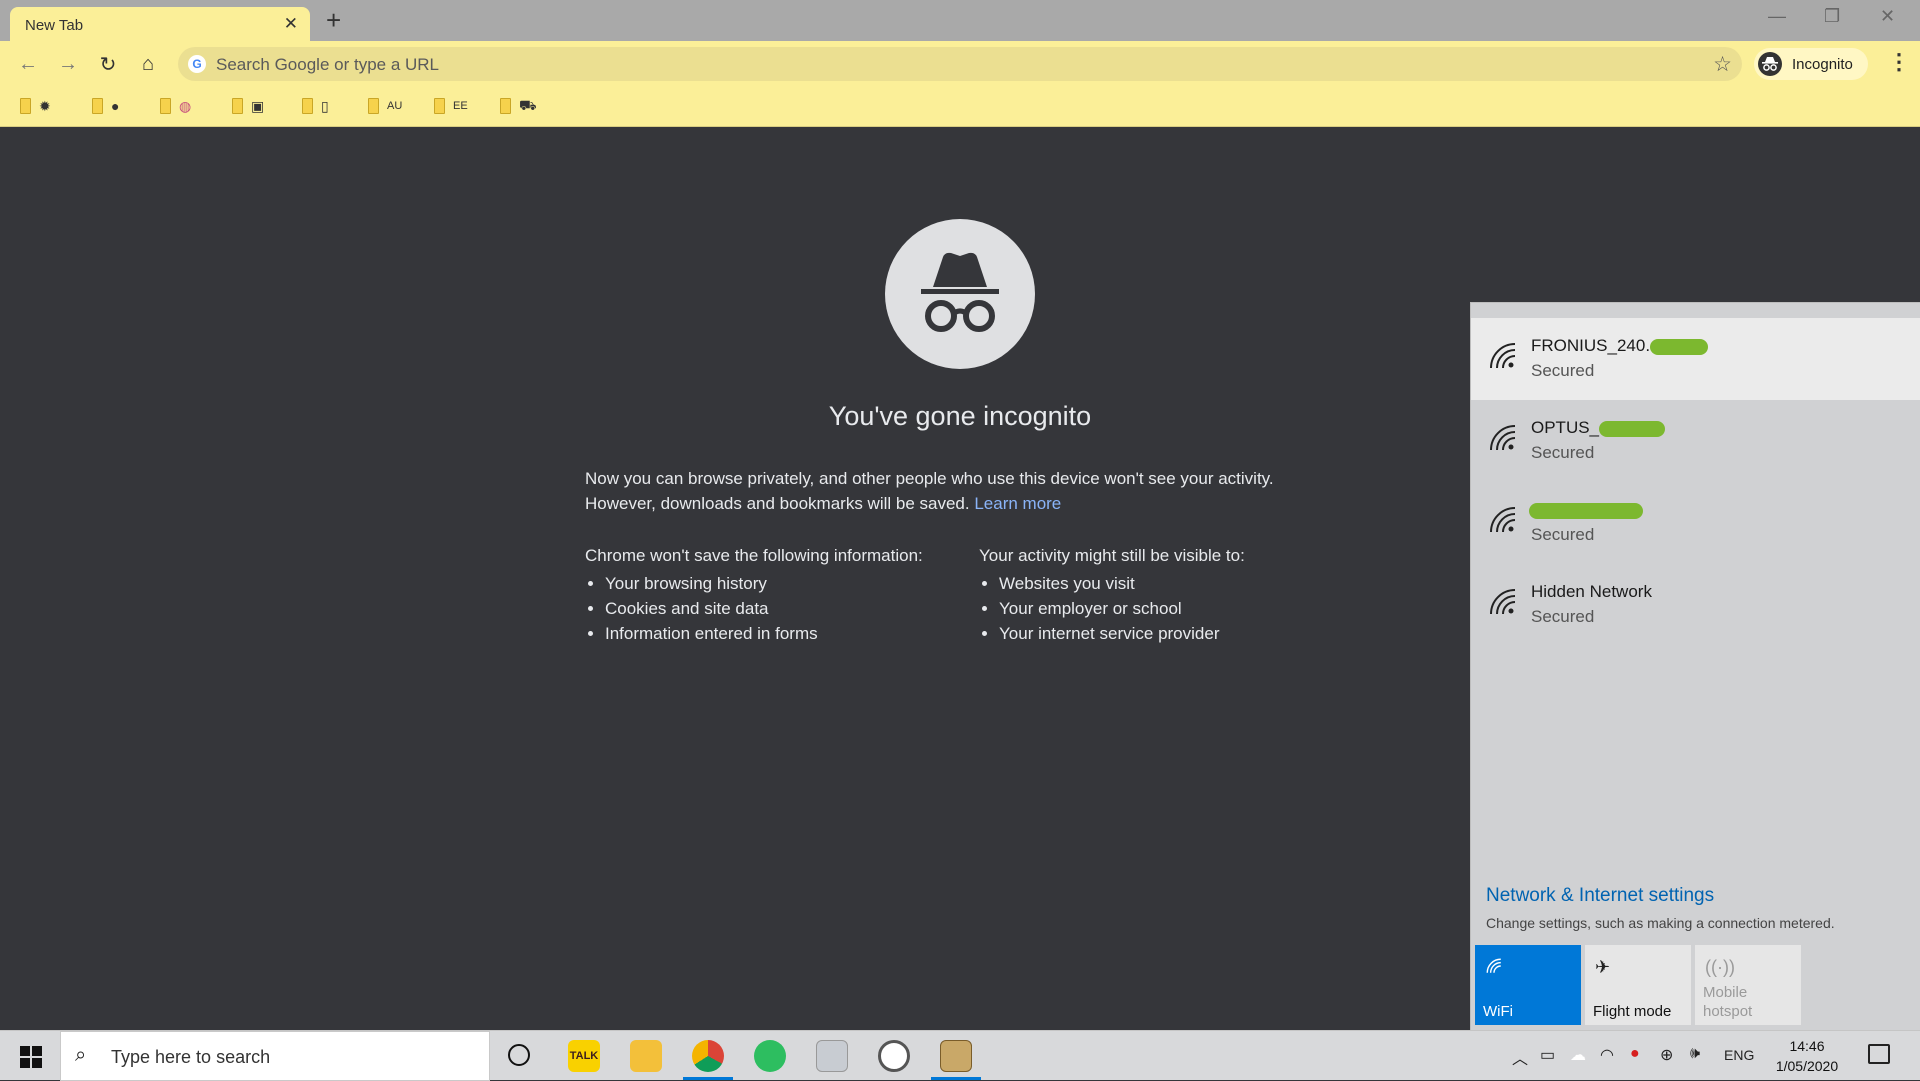 This screenshot has width=1920, height=1081. What do you see at coordinates (148, 64) in the screenshot?
I see `home-icon: ⌂` at bounding box center [148, 64].